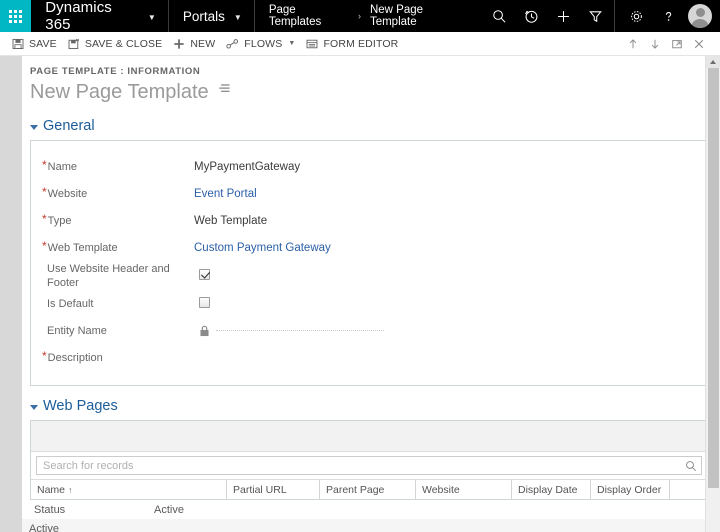 The image size is (720, 532). Describe the element at coordinates (69, 126) in the screenshot. I see `general-section-title: General` at that location.